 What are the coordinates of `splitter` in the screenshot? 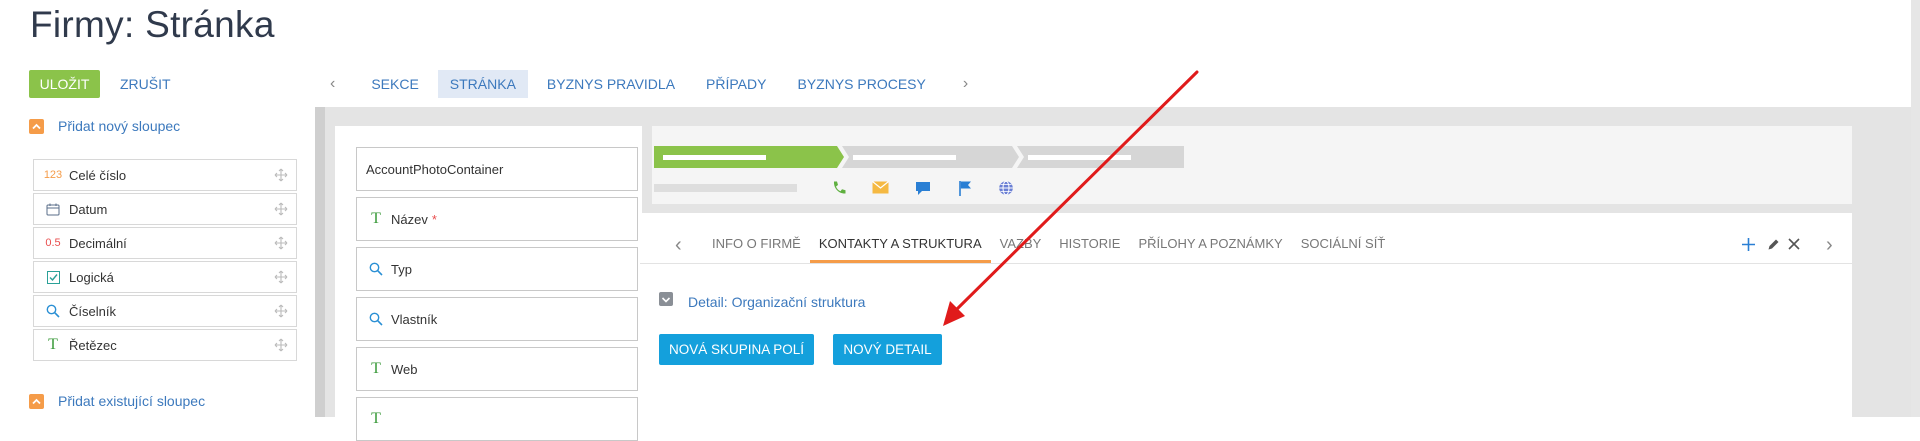 It's located at (320, 262).